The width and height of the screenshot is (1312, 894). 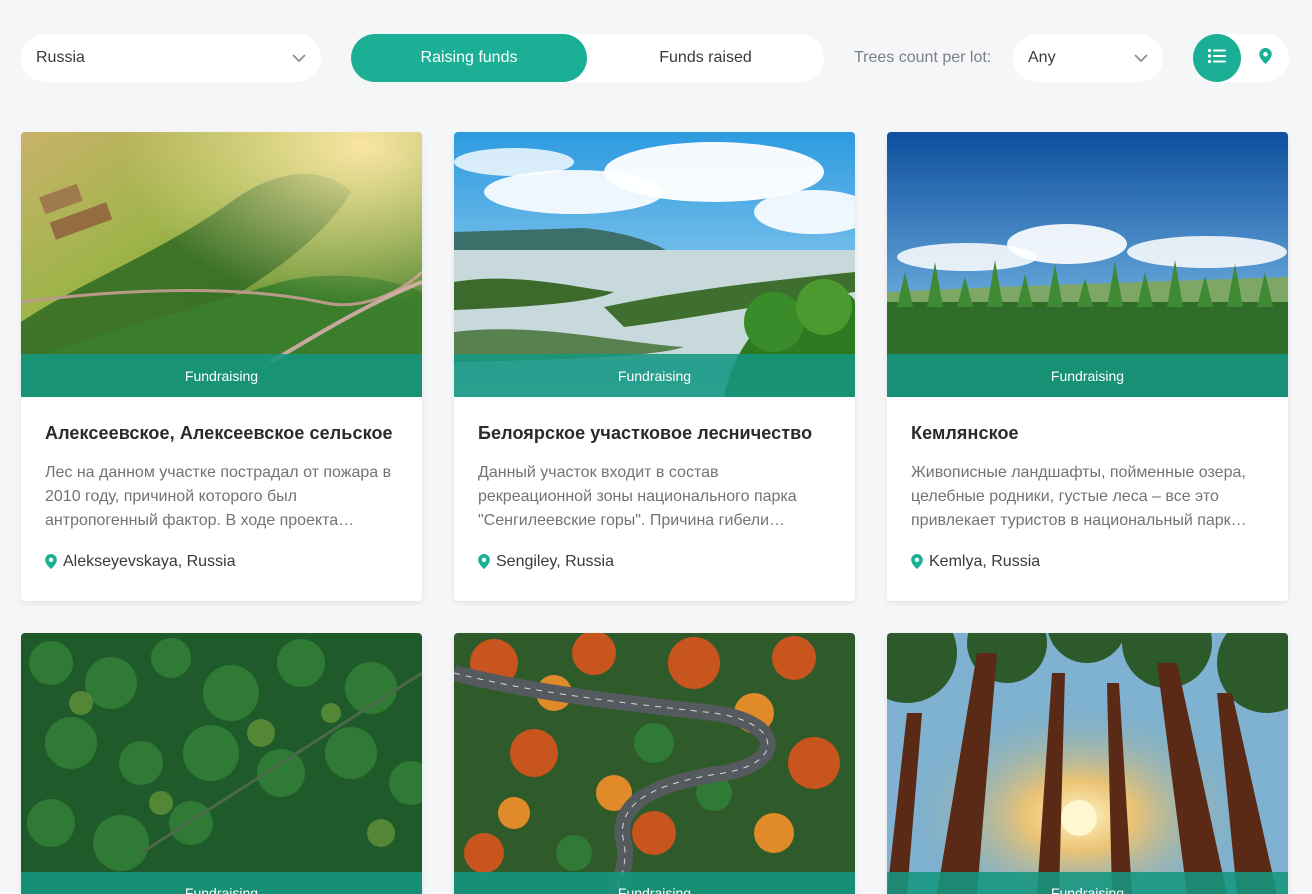 I want to click on card-title: Алексеевское, Алексеевское сельское, so click(x=219, y=433).